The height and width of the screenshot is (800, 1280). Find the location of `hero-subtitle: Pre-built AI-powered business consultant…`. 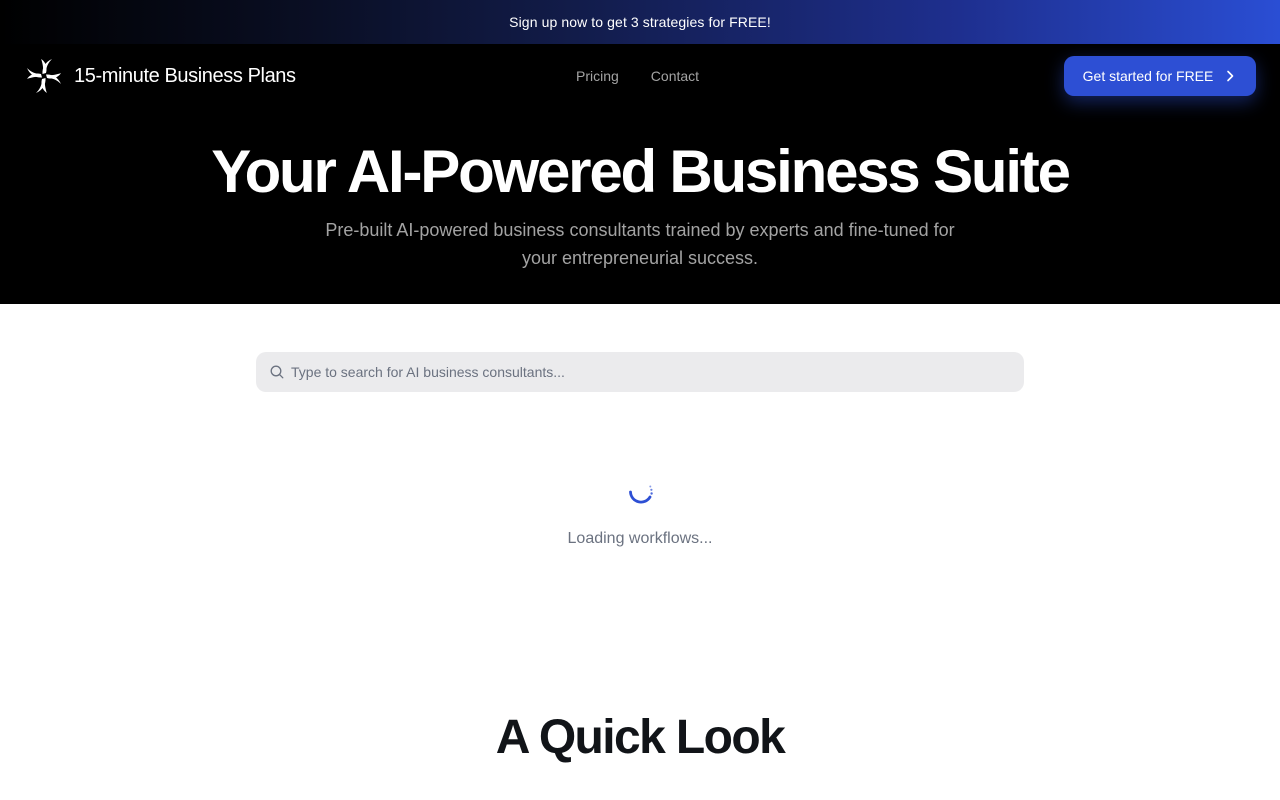

hero-subtitle: Pre-built AI-powered business consultant… is located at coordinates (640, 244).